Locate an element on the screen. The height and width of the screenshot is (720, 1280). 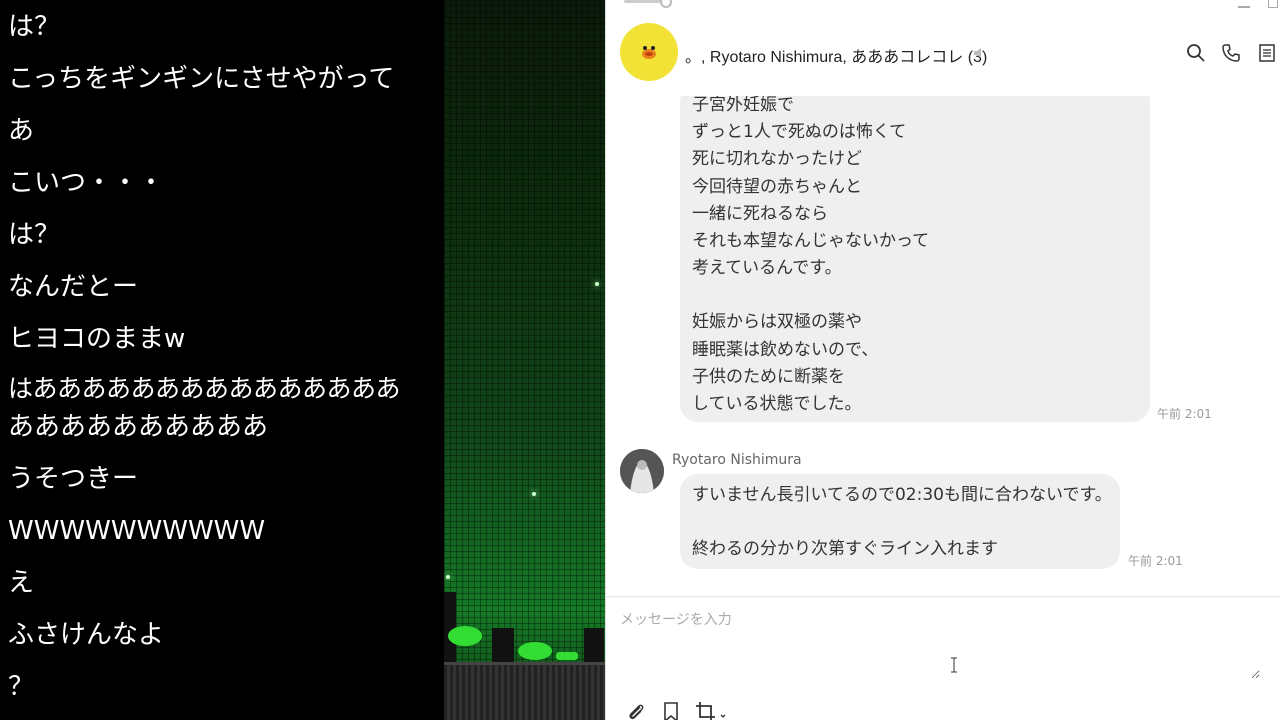
menu-icon is located at coordinates (1267, 53).